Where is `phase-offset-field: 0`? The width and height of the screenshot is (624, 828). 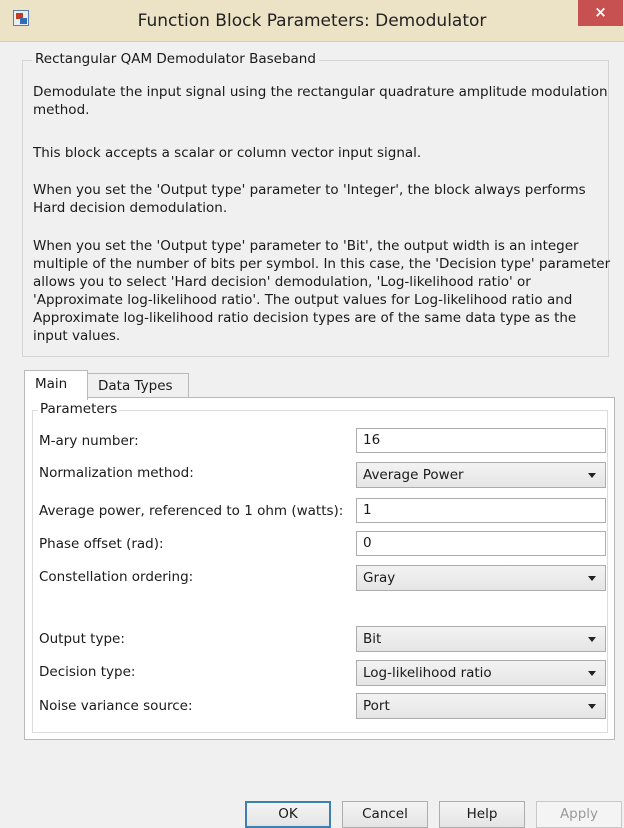 phase-offset-field: 0 is located at coordinates (481, 543).